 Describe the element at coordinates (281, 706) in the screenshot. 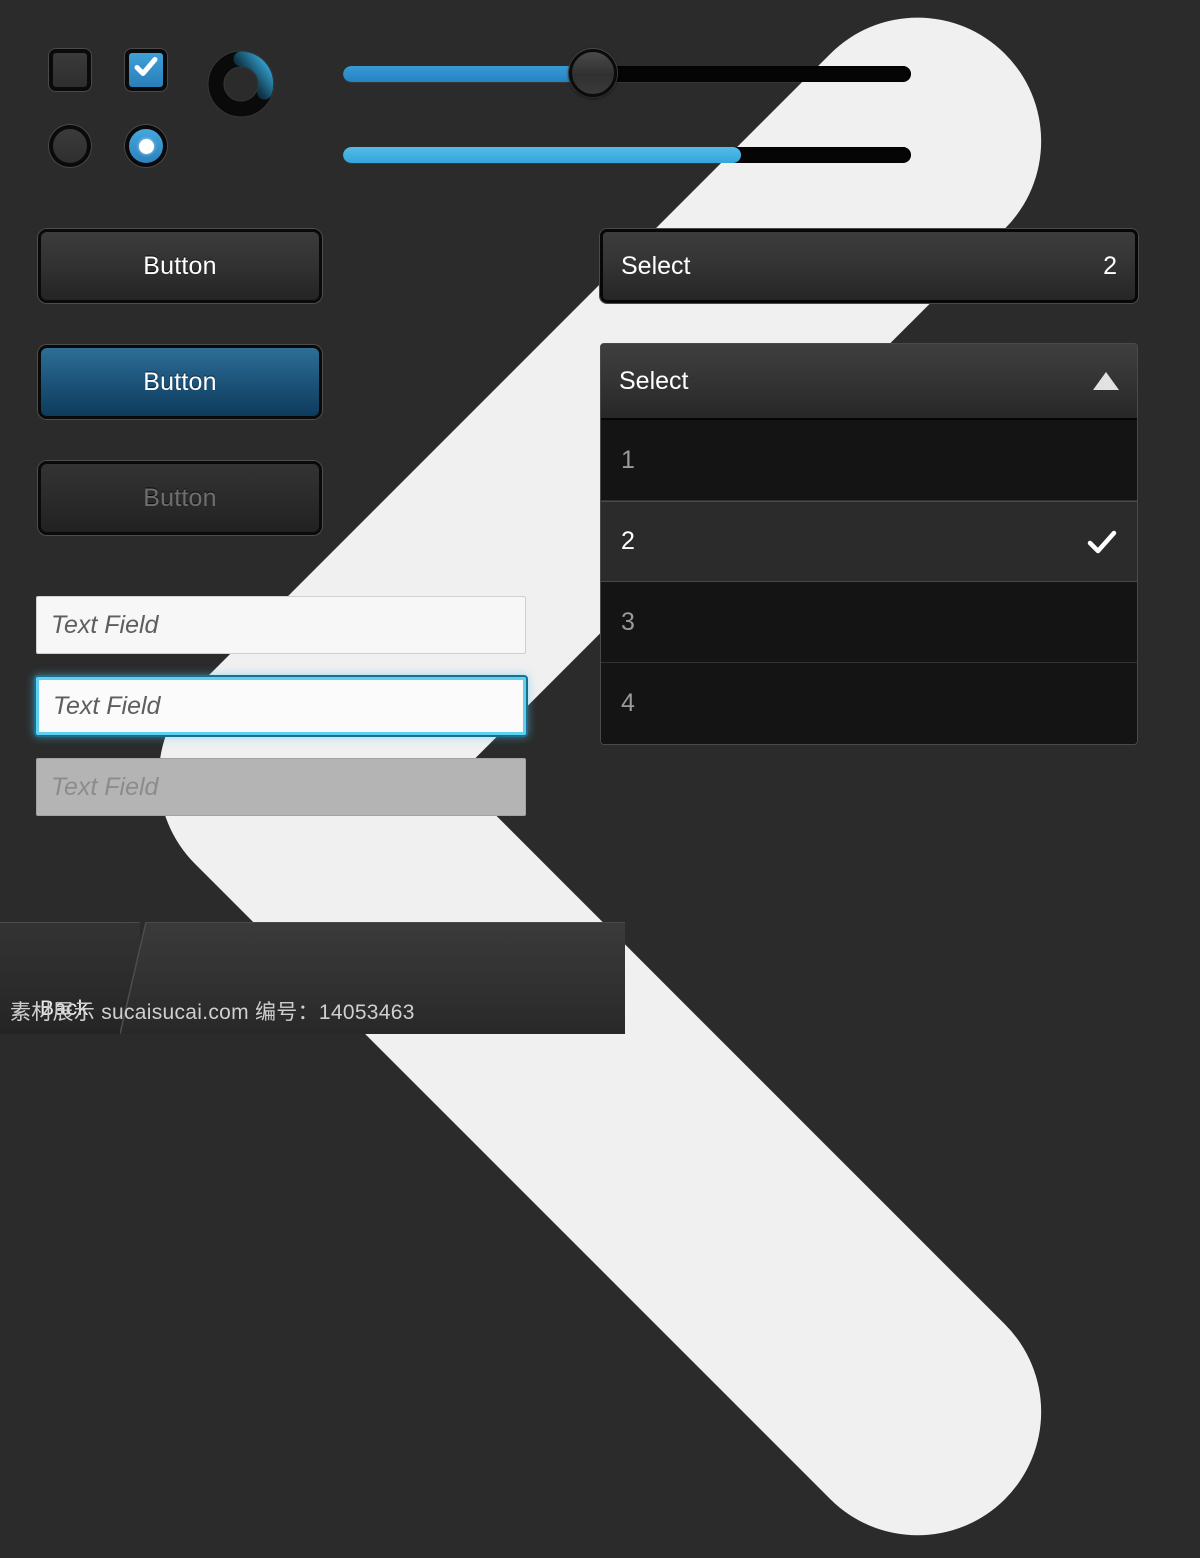

I see `text-field-focused: Text Field` at that location.